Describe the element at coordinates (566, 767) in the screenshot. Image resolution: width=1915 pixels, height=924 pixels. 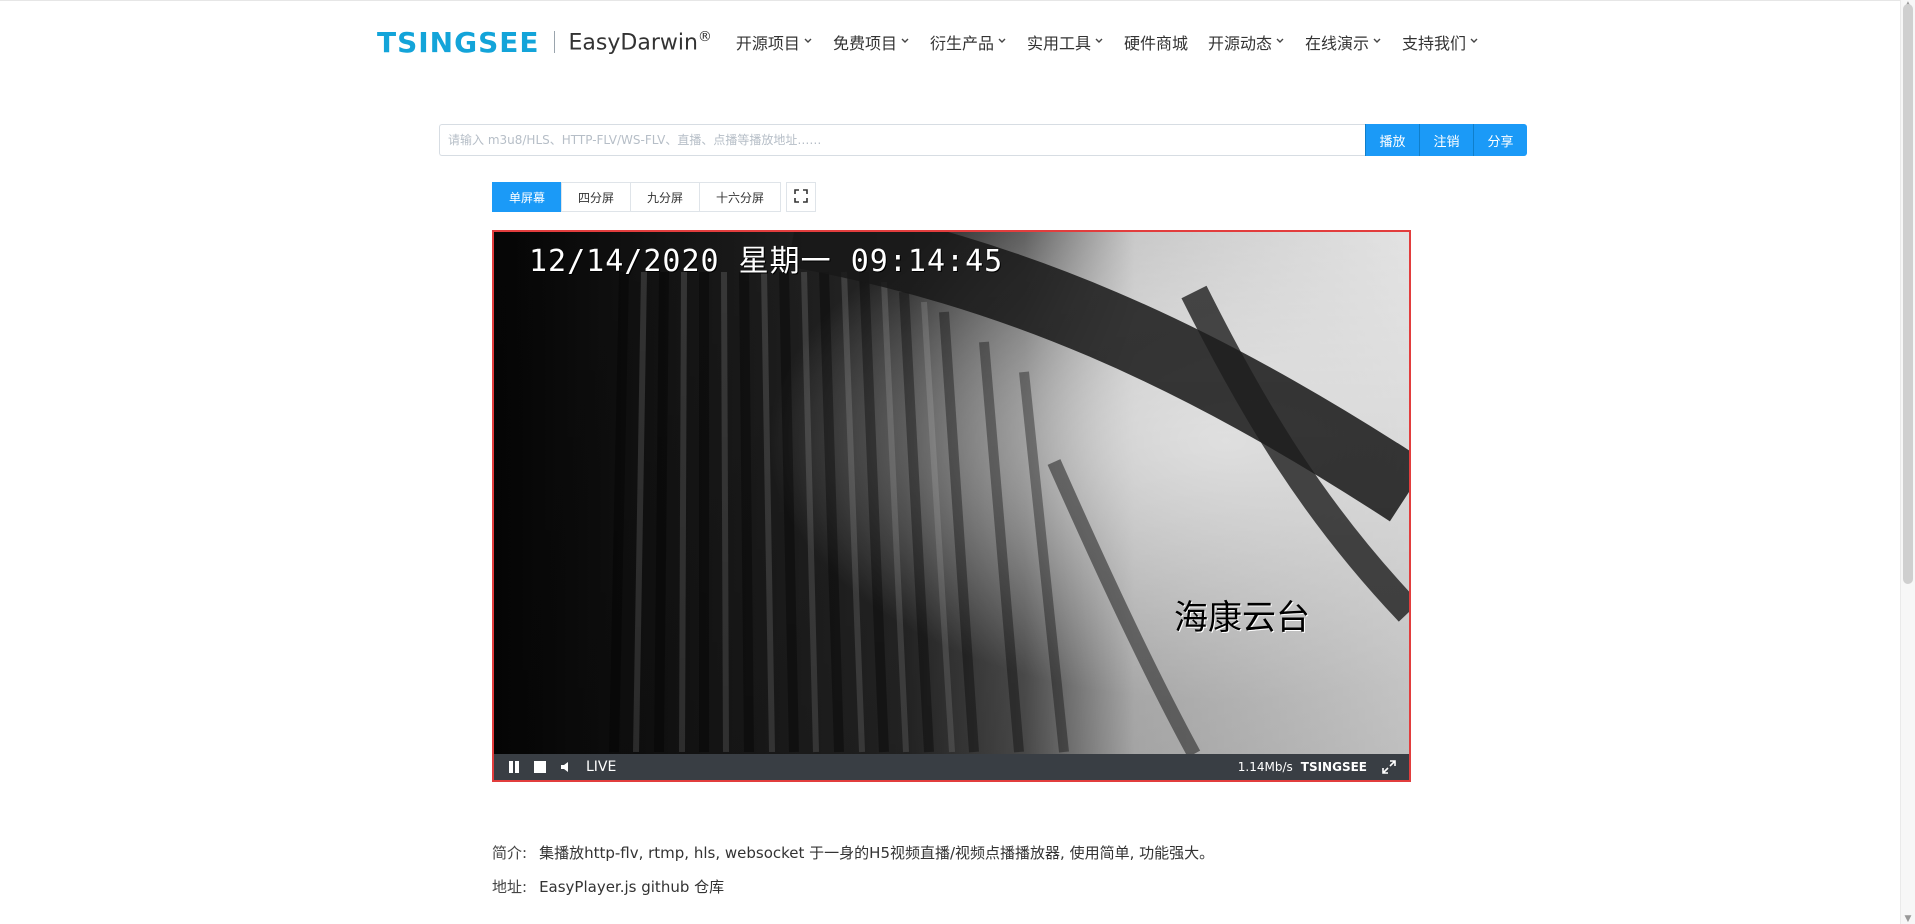
I see `volume-icon` at that location.